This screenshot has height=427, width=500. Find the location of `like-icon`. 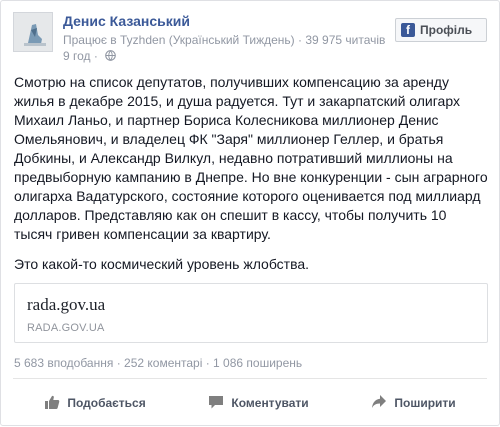

like-icon is located at coordinates (55, 403).